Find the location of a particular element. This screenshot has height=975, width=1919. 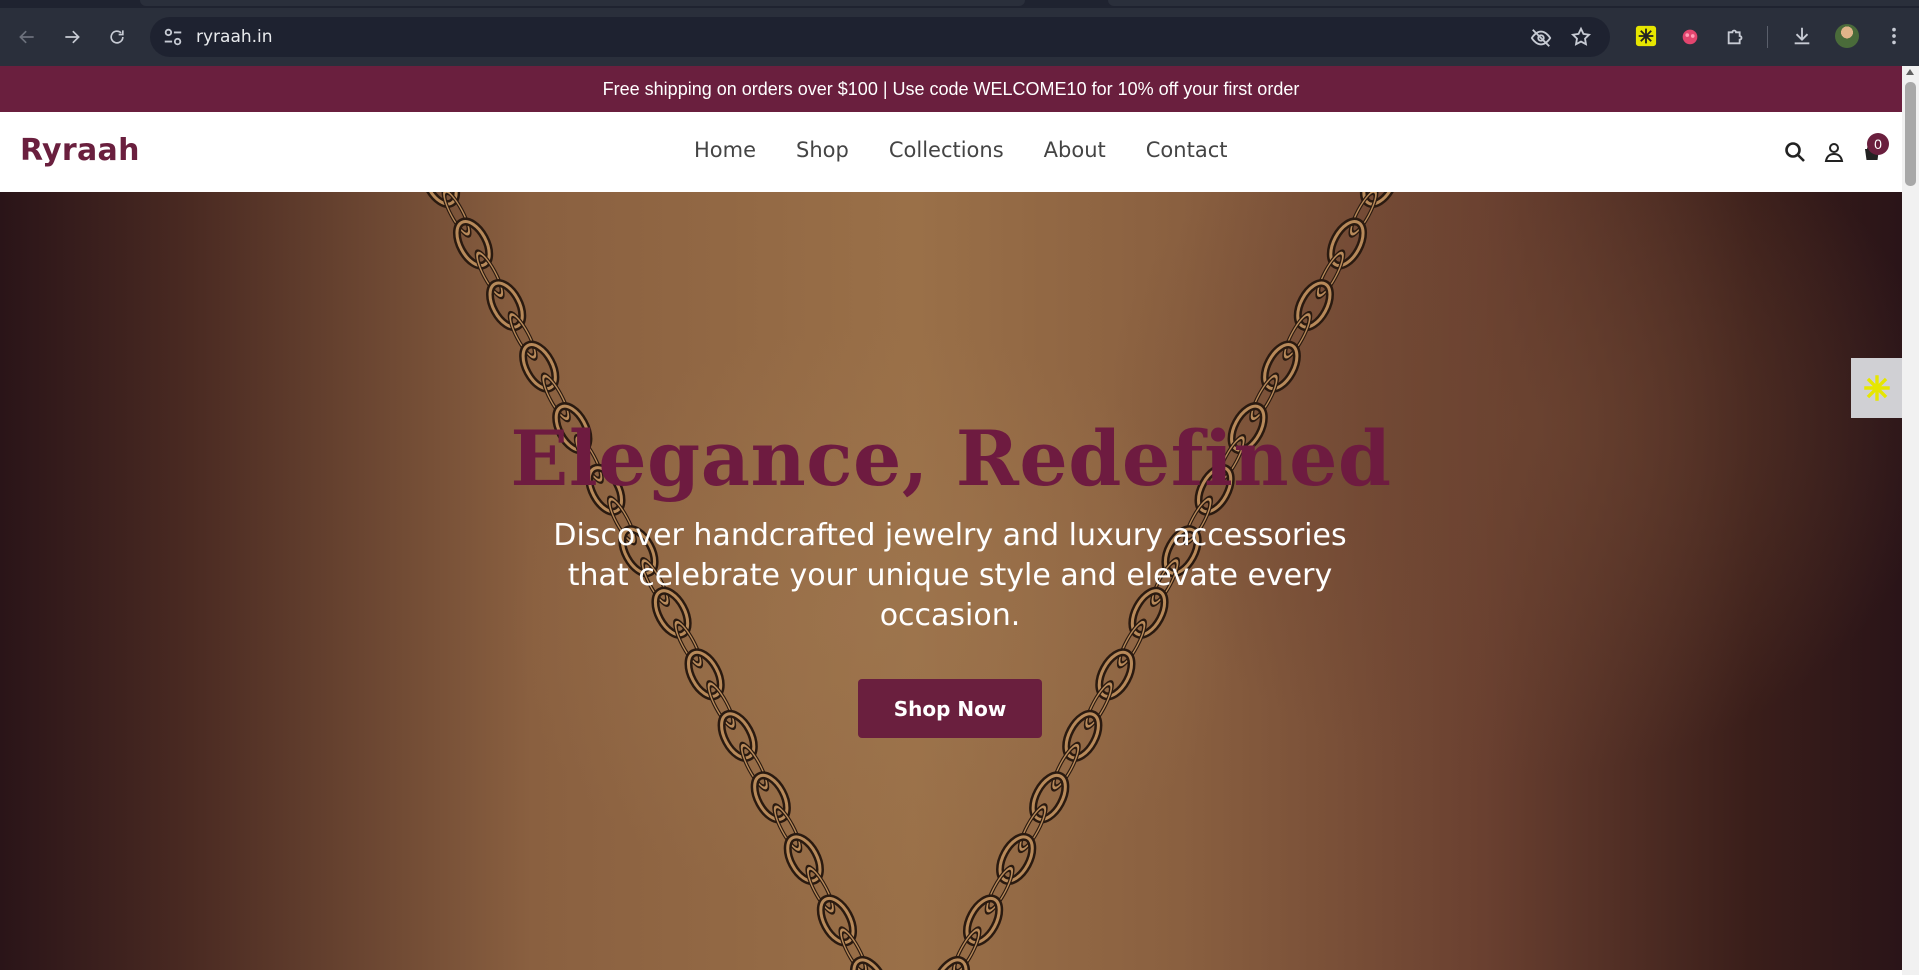

tab-active is located at coordinates (582, 3).